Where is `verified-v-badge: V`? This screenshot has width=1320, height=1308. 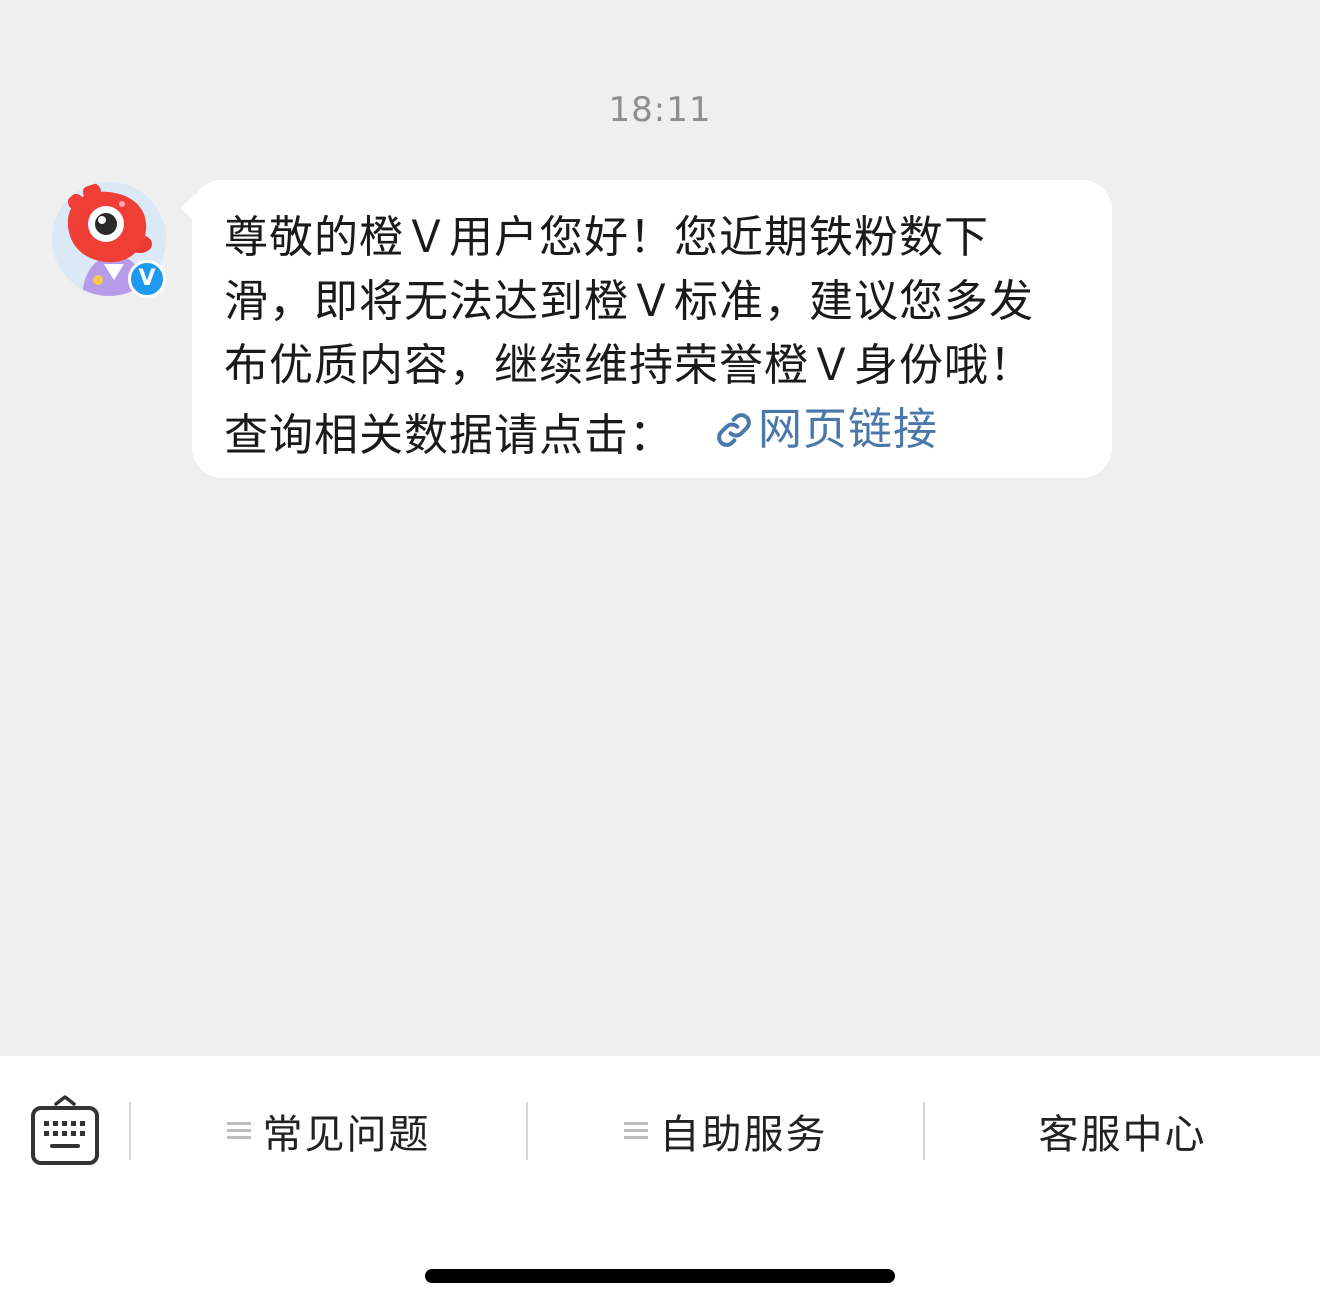
verified-v-badge: V is located at coordinates (147, 279).